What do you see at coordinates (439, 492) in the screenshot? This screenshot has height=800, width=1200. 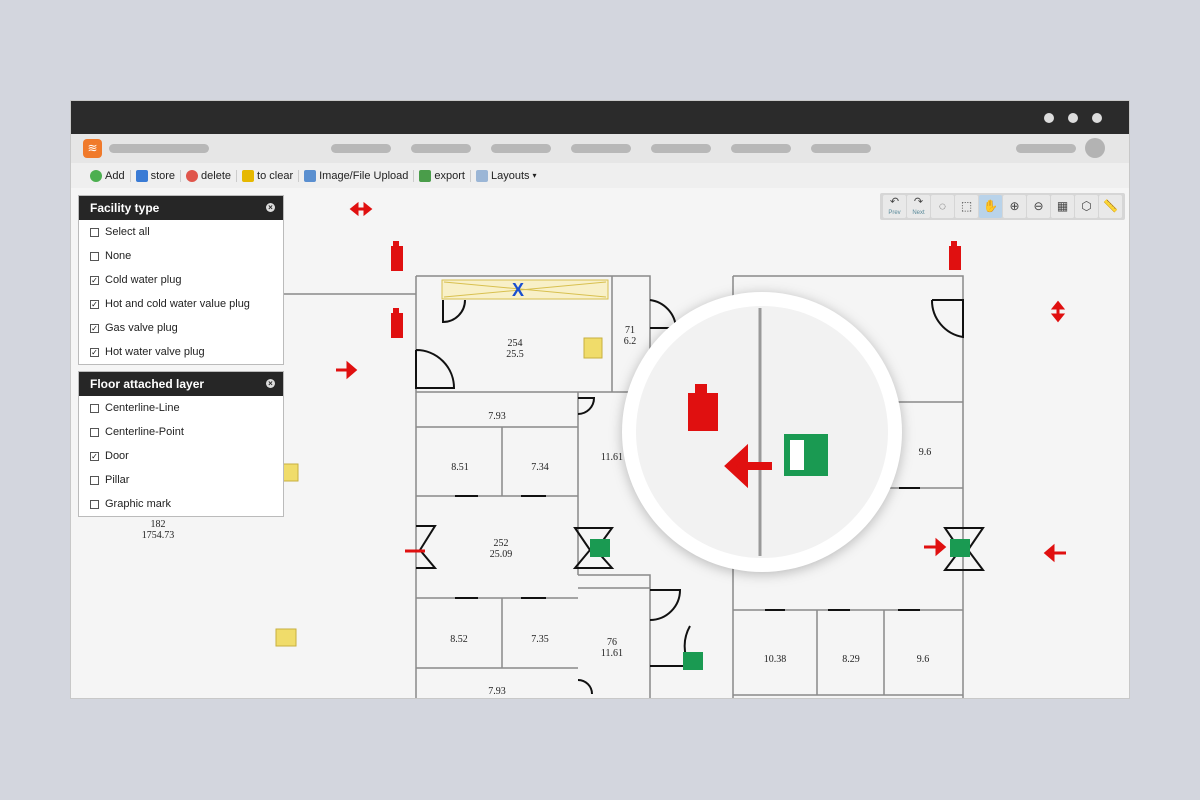 I see `plug-icons` at bounding box center [439, 492].